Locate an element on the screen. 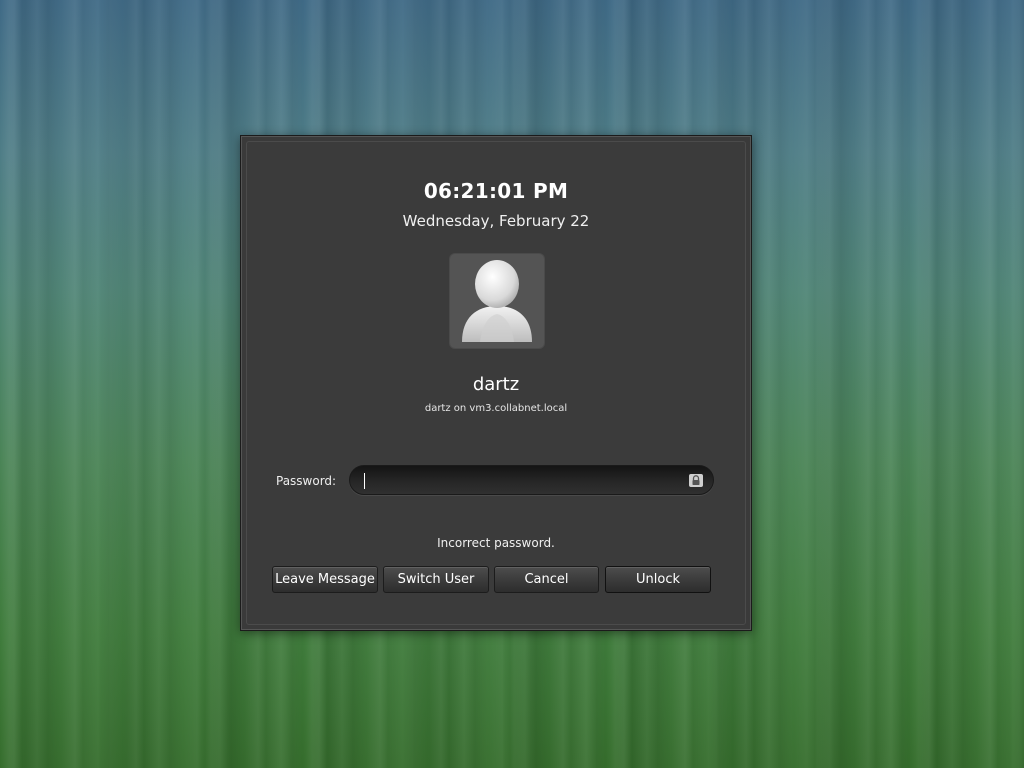 The height and width of the screenshot is (768, 1024). user-host-line: dartz on vm3.collabnet.local is located at coordinates (496, 408).